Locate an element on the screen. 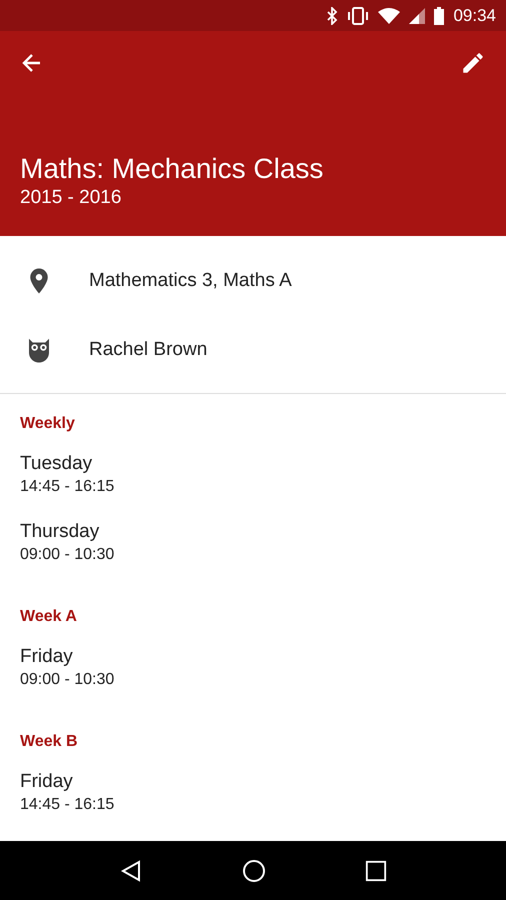  room-text: Mathematics 3, Maths A is located at coordinates (190, 281).